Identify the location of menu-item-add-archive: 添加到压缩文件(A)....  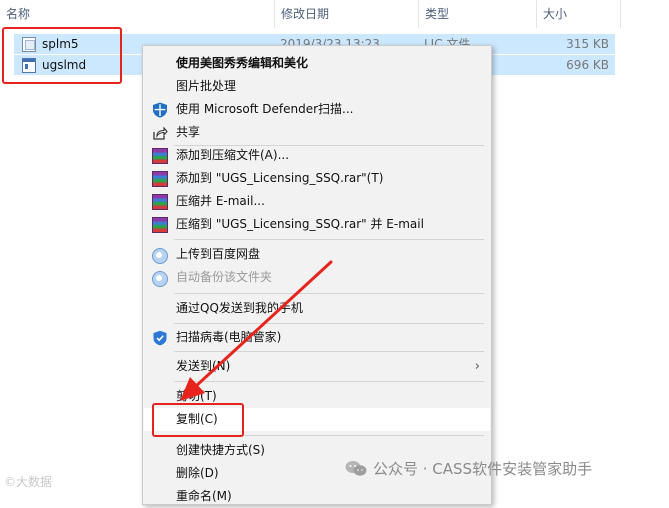
(317, 155).